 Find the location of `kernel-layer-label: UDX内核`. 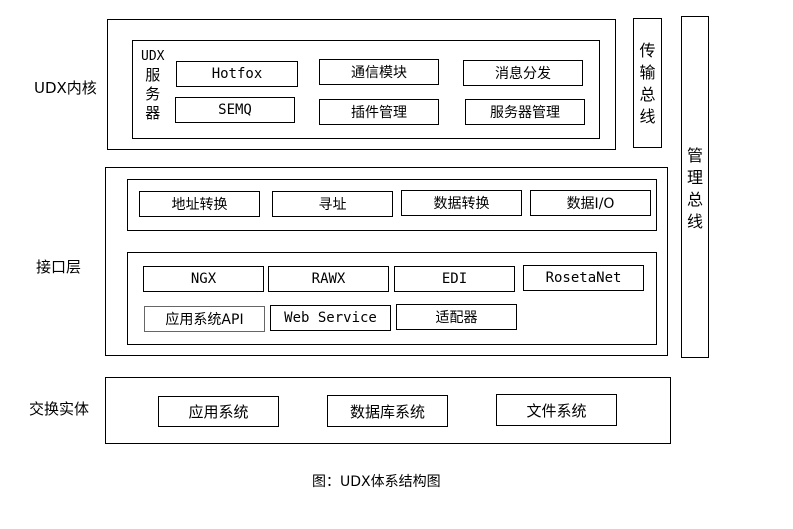

kernel-layer-label: UDX内核 is located at coordinates (65, 88).